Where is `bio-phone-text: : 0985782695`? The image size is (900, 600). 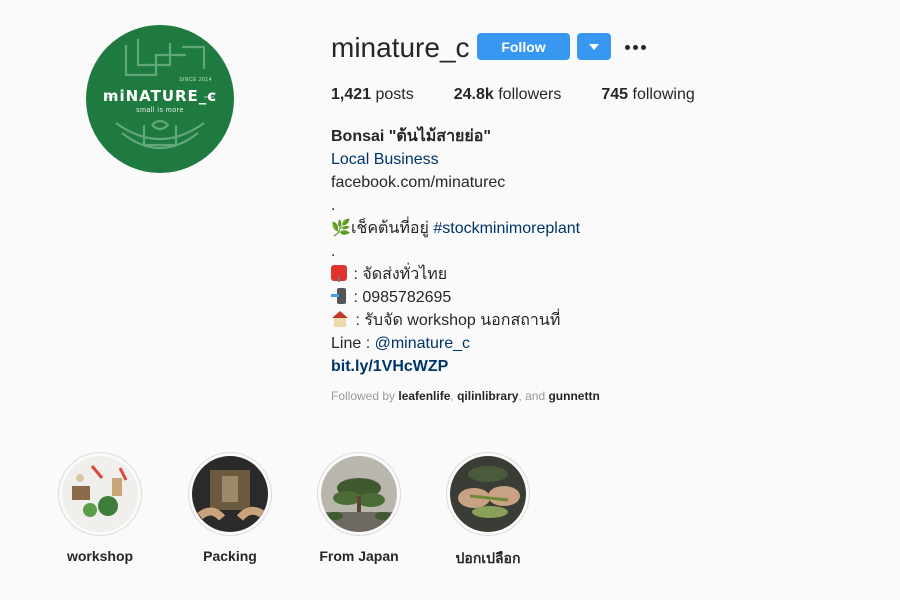
bio-phone-text: : 0985782695 is located at coordinates (400, 297).